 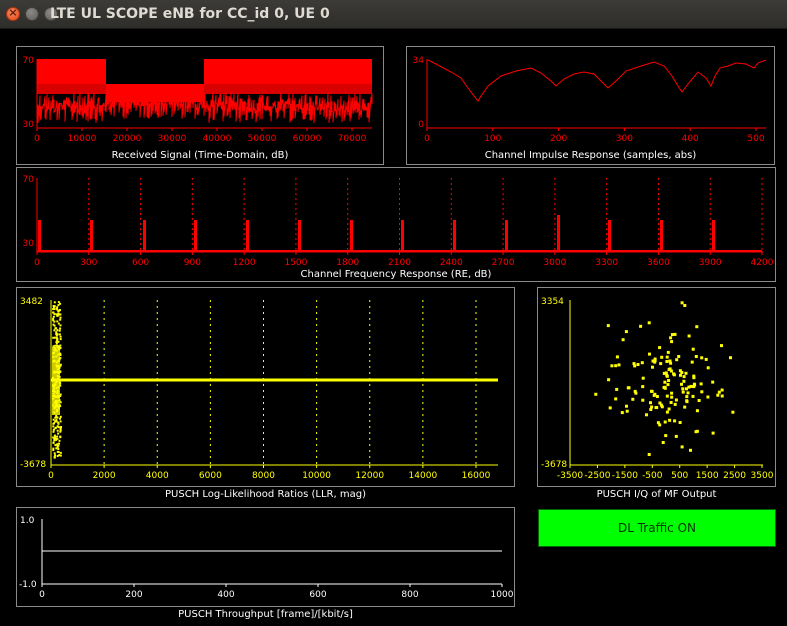 What do you see at coordinates (554, 263) in the screenshot?
I see `x-tick-label: 3000` at bounding box center [554, 263].